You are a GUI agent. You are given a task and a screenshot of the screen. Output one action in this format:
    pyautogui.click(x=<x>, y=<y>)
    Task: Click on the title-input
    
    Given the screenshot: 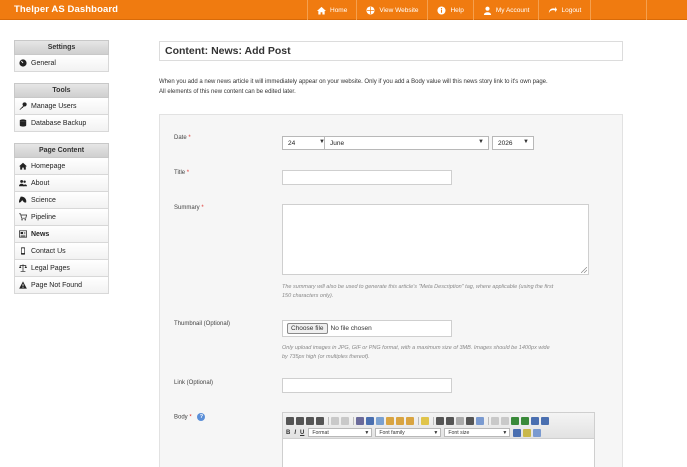 What is the action you would take?
    pyautogui.click(x=367, y=177)
    